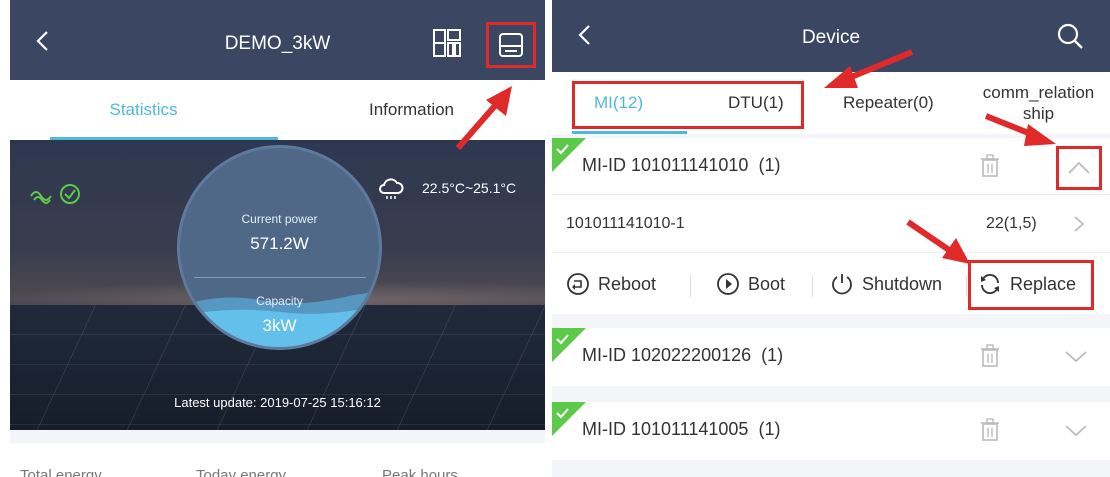 The width and height of the screenshot is (1110, 477). Describe the element at coordinates (1043, 283) in the screenshot. I see `replace-label: Replace` at that location.